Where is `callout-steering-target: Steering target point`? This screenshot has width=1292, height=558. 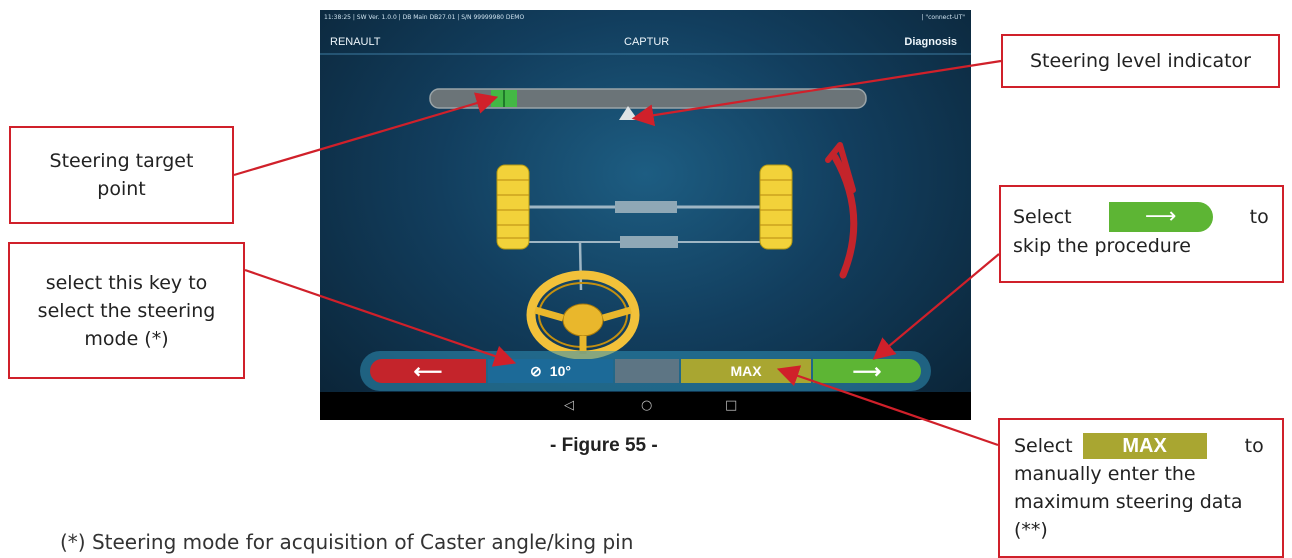 callout-steering-target: Steering target point is located at coordinates (121, 175).